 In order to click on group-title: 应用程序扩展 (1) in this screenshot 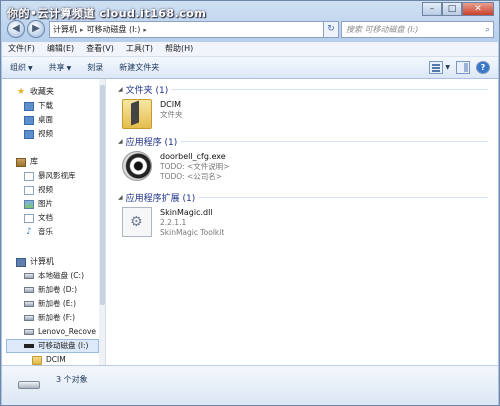, I will do `click(160, 199)`.